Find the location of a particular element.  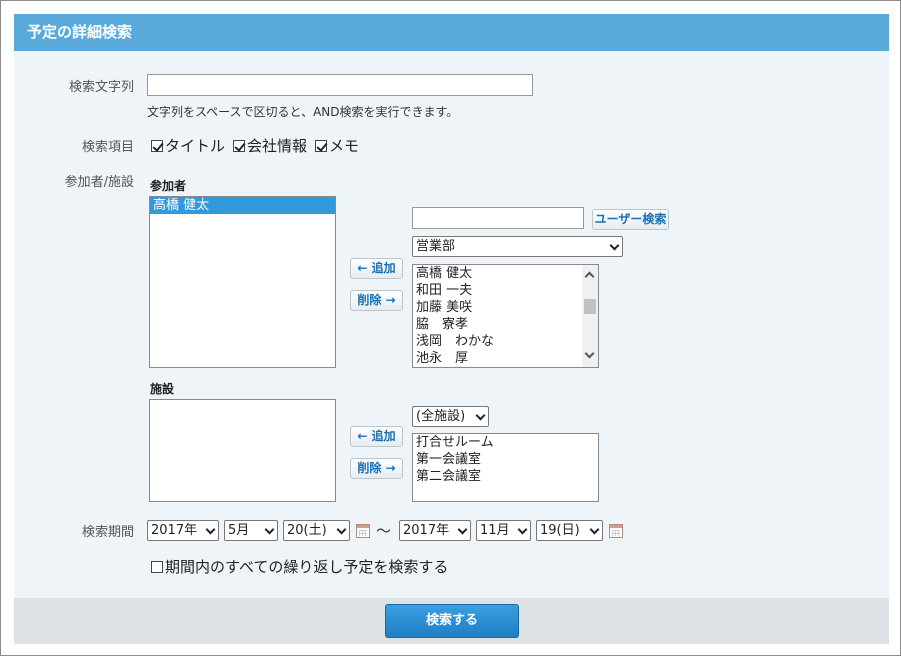

list-item: 打合せルーム is located at coordinates (505, 442).